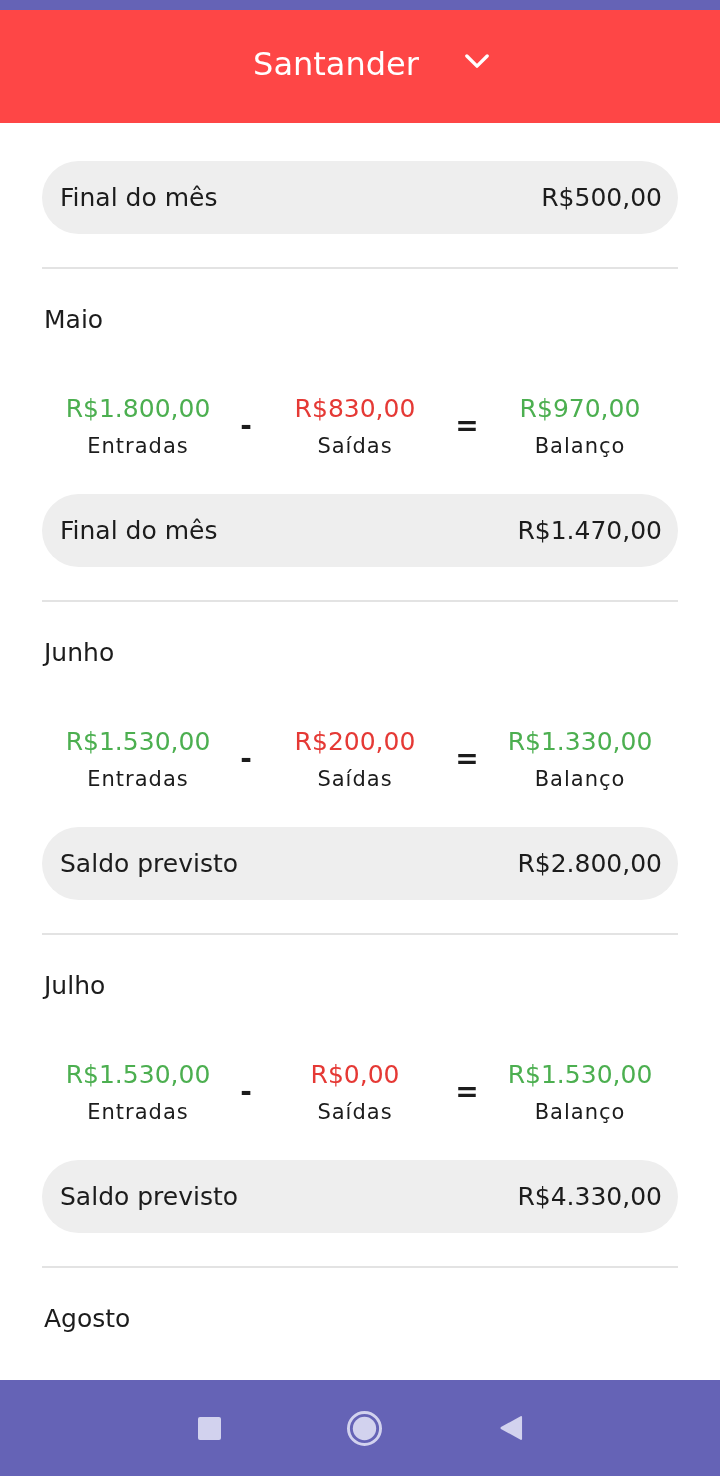  I want to click on amount-value: R$200,00, so click(355, 742).